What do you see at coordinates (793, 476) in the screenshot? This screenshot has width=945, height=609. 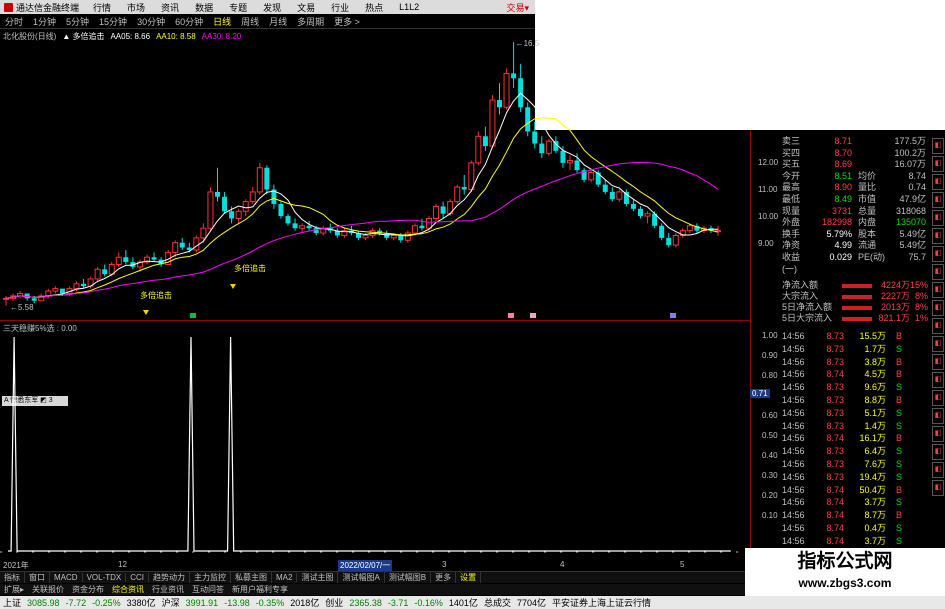 I see `tick-time: 14:56` at bounding box center [793, 476].